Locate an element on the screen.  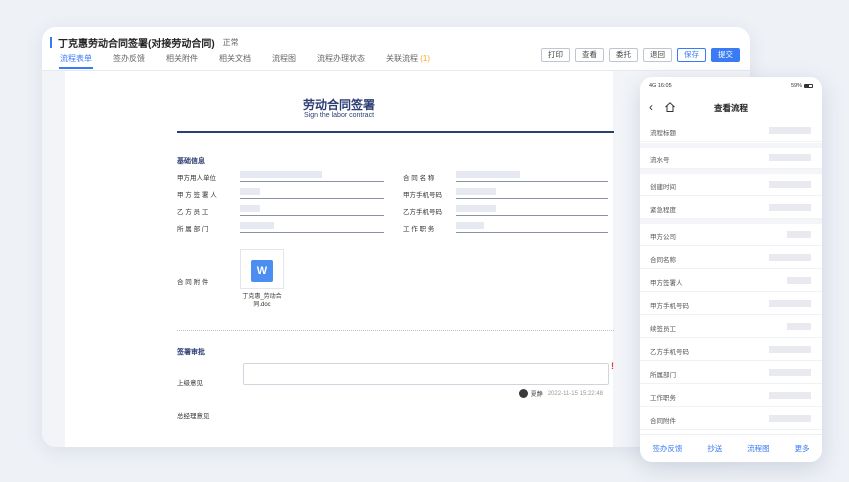
phone-status-right: 59% is located at coordinates (802, 87).